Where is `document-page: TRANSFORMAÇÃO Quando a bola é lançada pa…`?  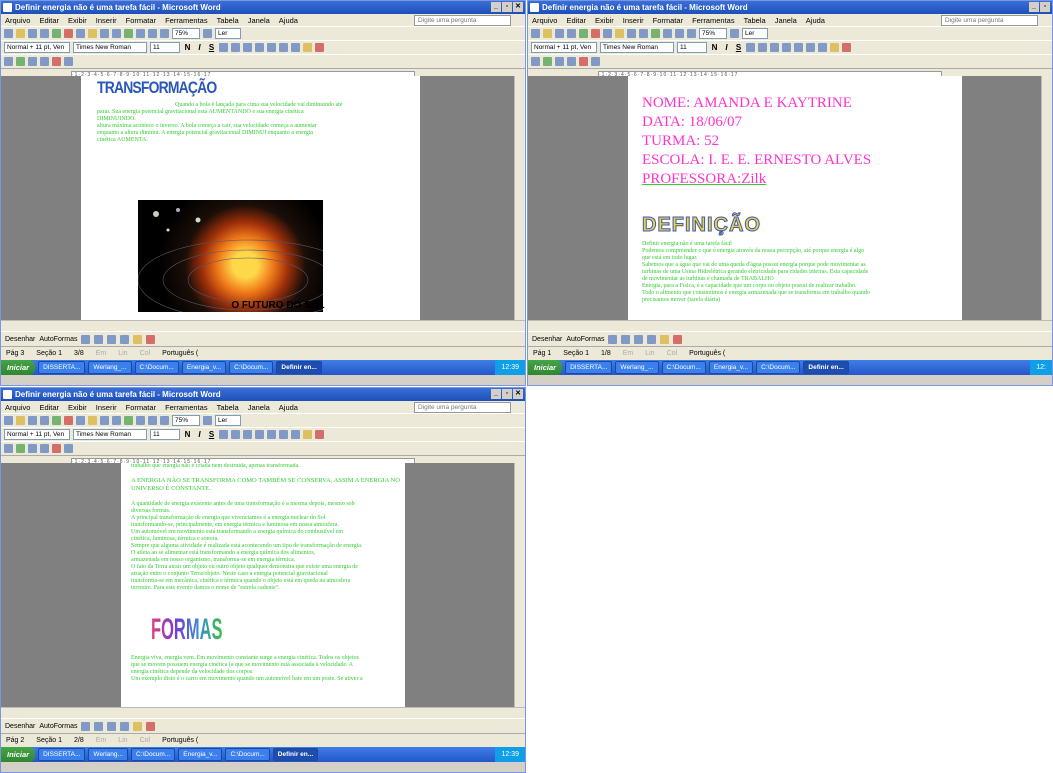 document-page: TRANSFORMAÇÃO Quando a bola é lançada pa… is located at coordinates (250, 198).